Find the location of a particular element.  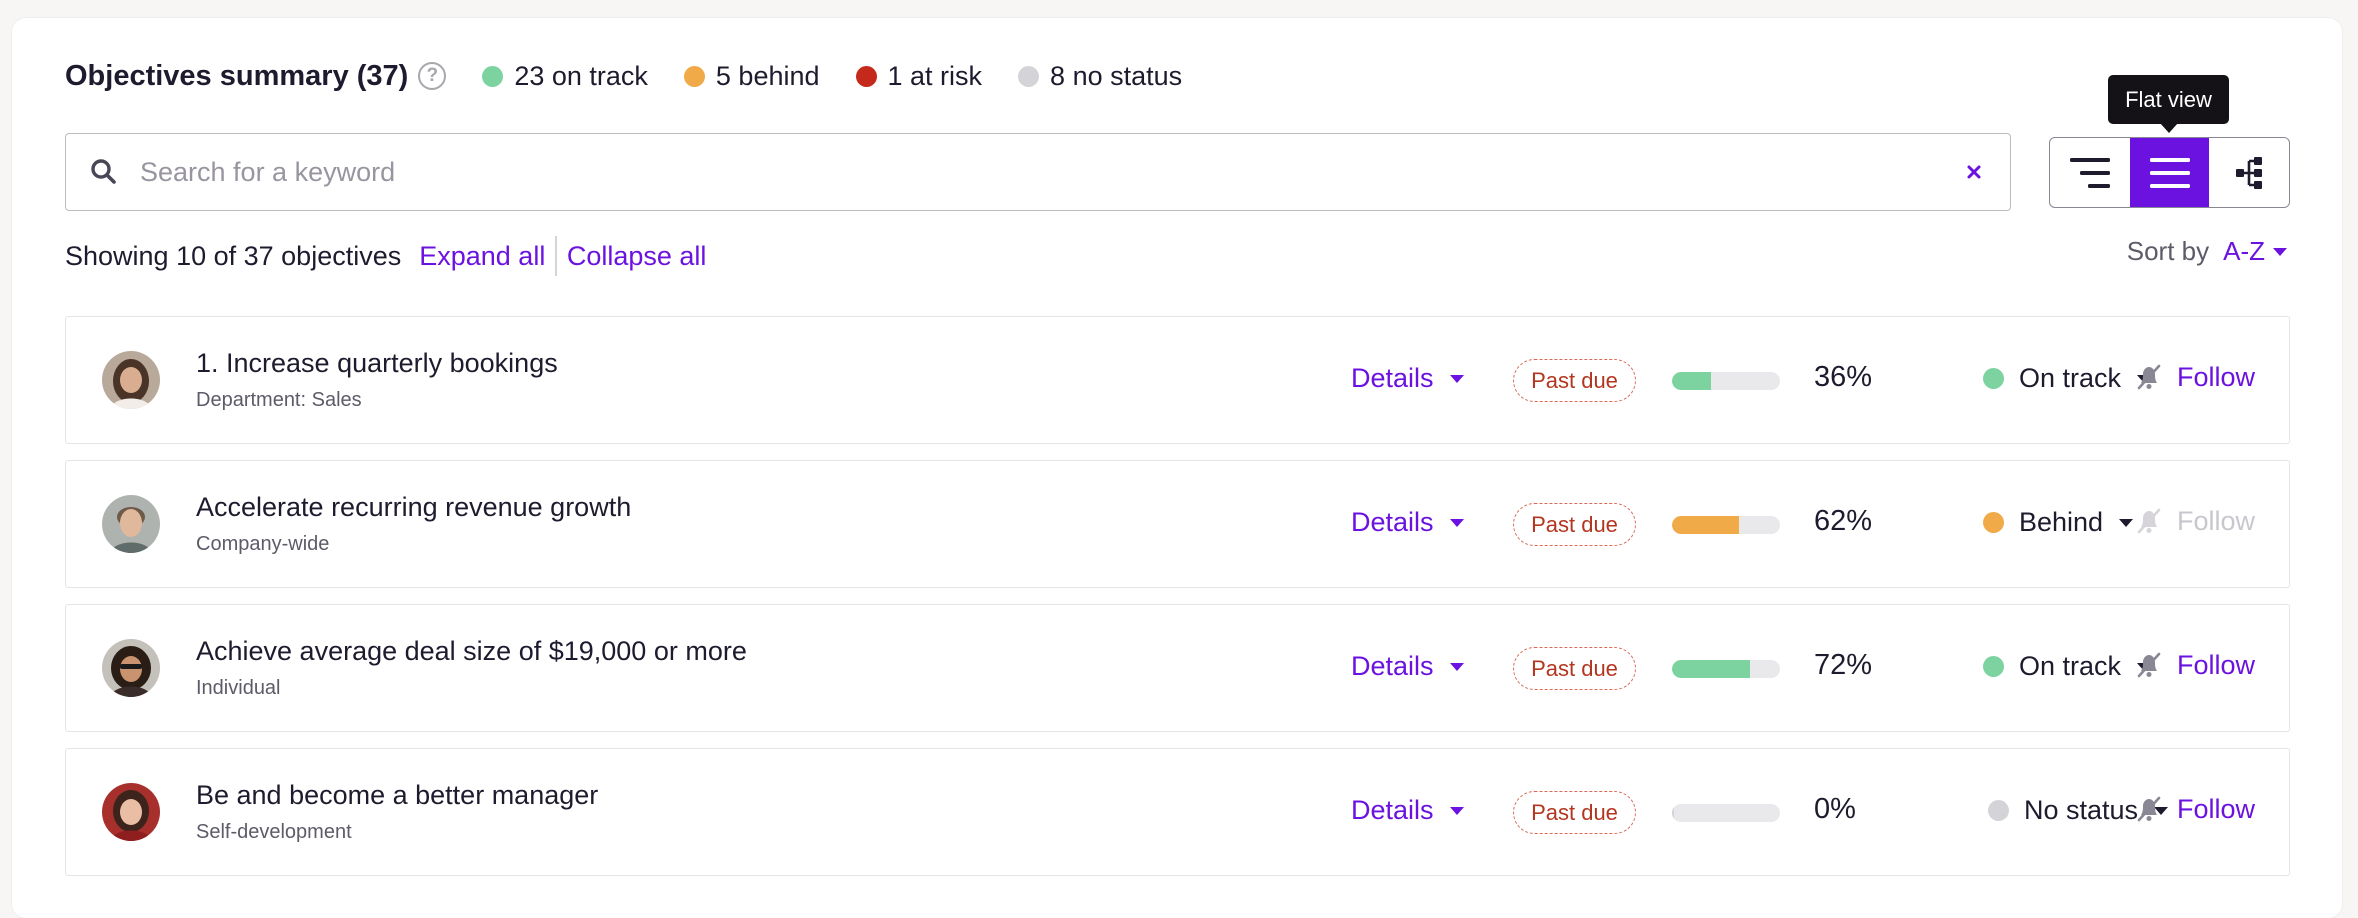

flat-view-tooltip: Flat view is located at coordinates (2168, 104).